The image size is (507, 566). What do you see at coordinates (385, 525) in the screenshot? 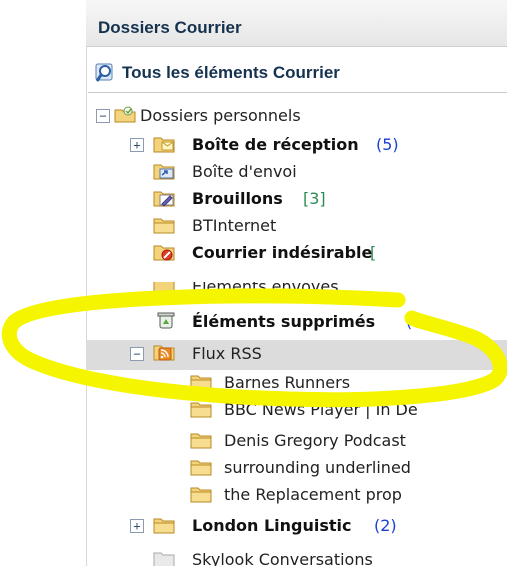
I see `unread-count: (2)` at bounding box center [385, 525].